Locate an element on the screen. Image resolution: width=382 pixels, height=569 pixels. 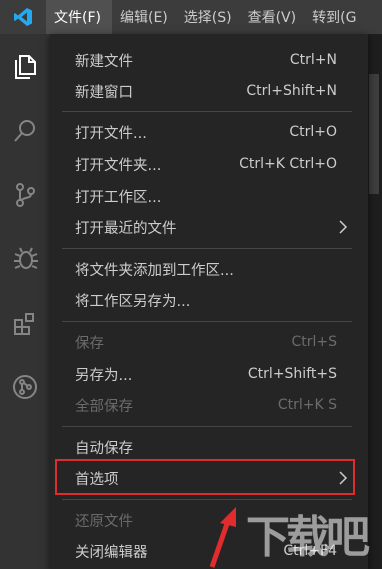
extensions-icon is located at coordinates (25, 323).